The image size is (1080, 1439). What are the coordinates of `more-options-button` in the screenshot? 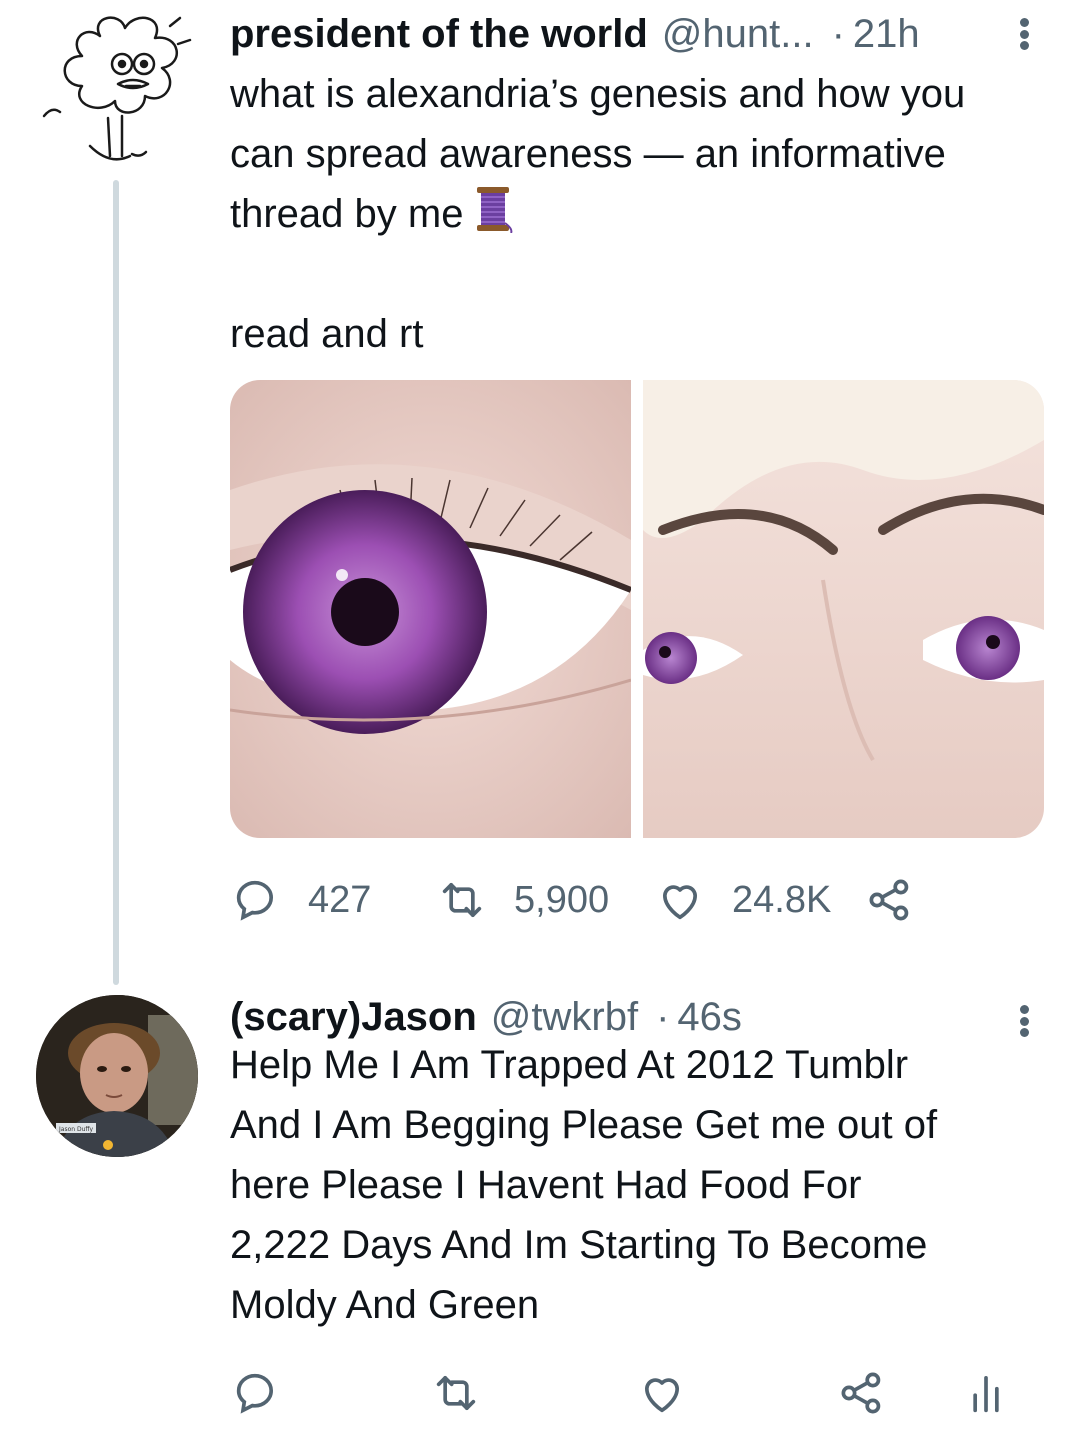 It's located at (1024, 34).